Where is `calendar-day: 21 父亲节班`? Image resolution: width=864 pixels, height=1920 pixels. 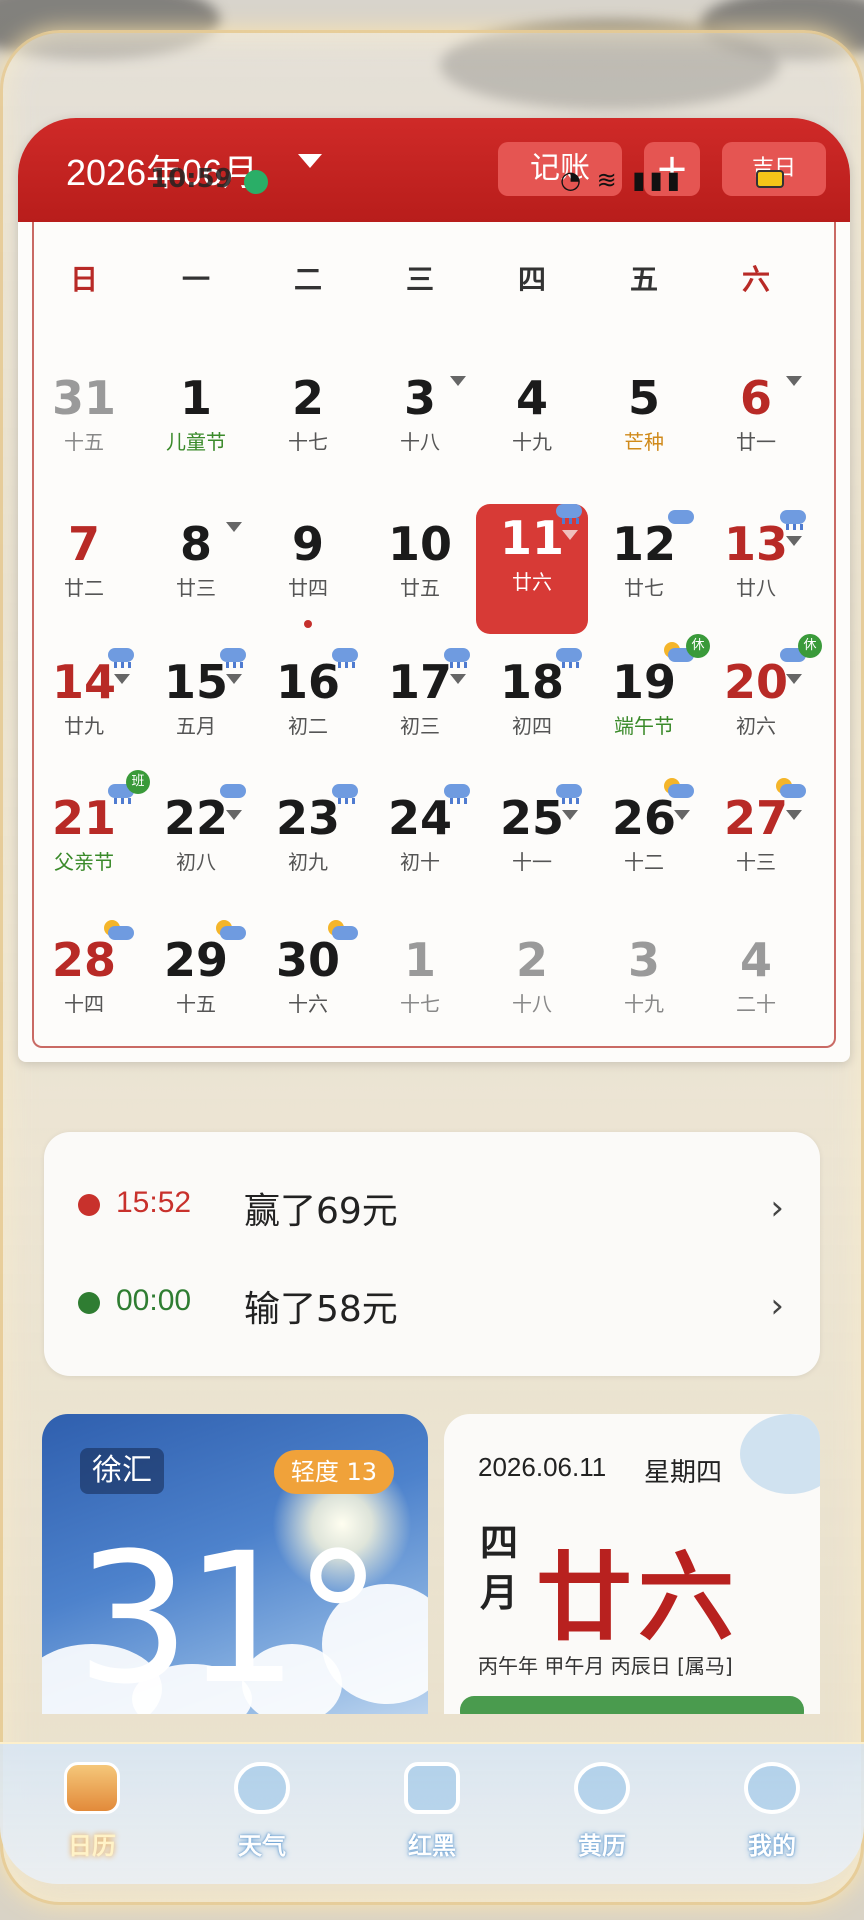
calendar-day: 21 父亲节班 is located at coordinates (89, 840).